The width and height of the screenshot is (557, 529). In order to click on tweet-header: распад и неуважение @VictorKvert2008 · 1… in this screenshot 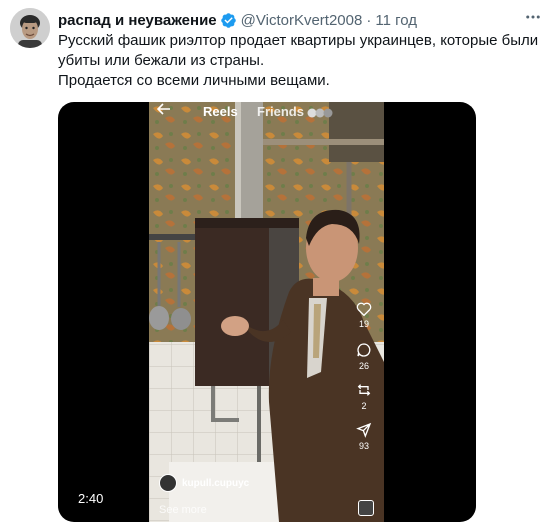, I will do `click(302, 20)`.